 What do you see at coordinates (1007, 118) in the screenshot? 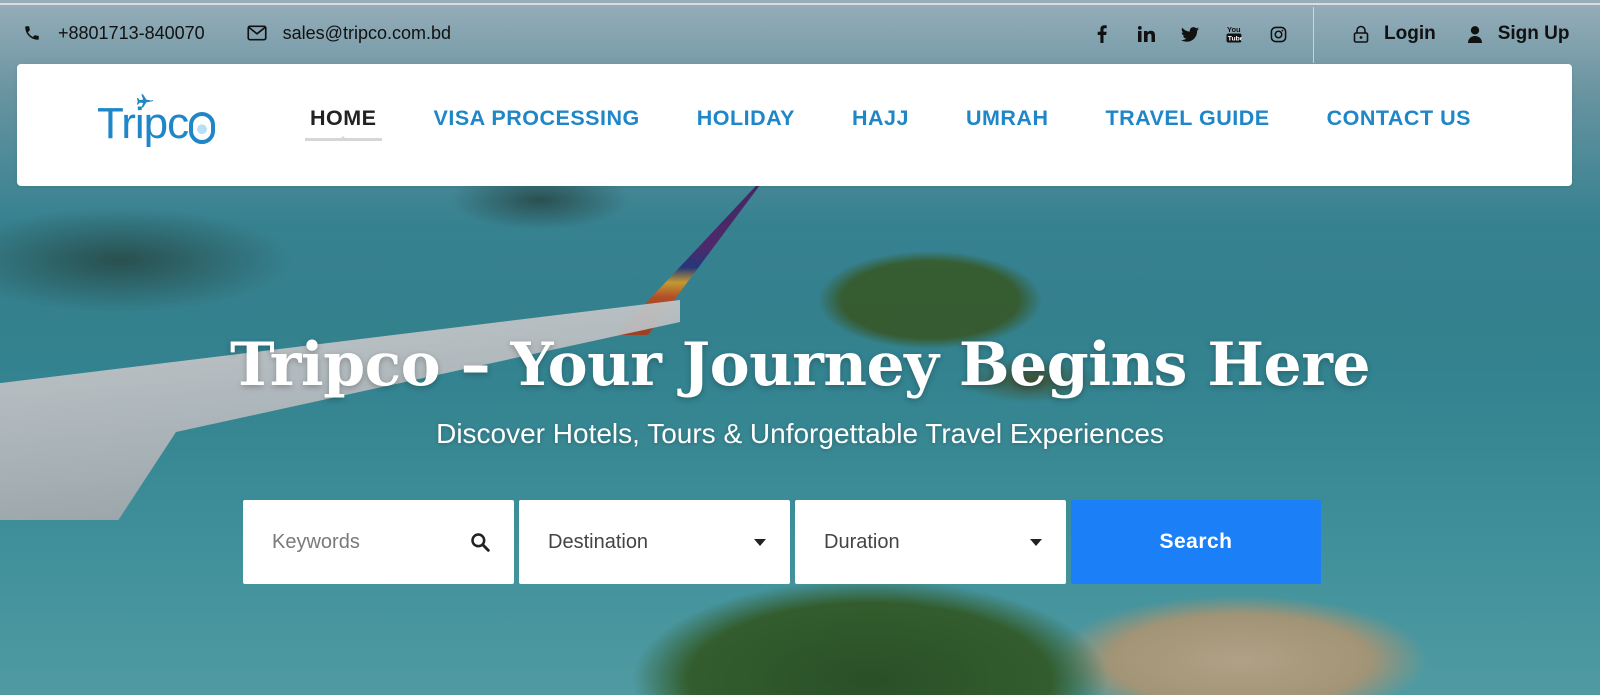
I see `nav-item-umrah: UMRAH` at bounding box center [1007, 118].